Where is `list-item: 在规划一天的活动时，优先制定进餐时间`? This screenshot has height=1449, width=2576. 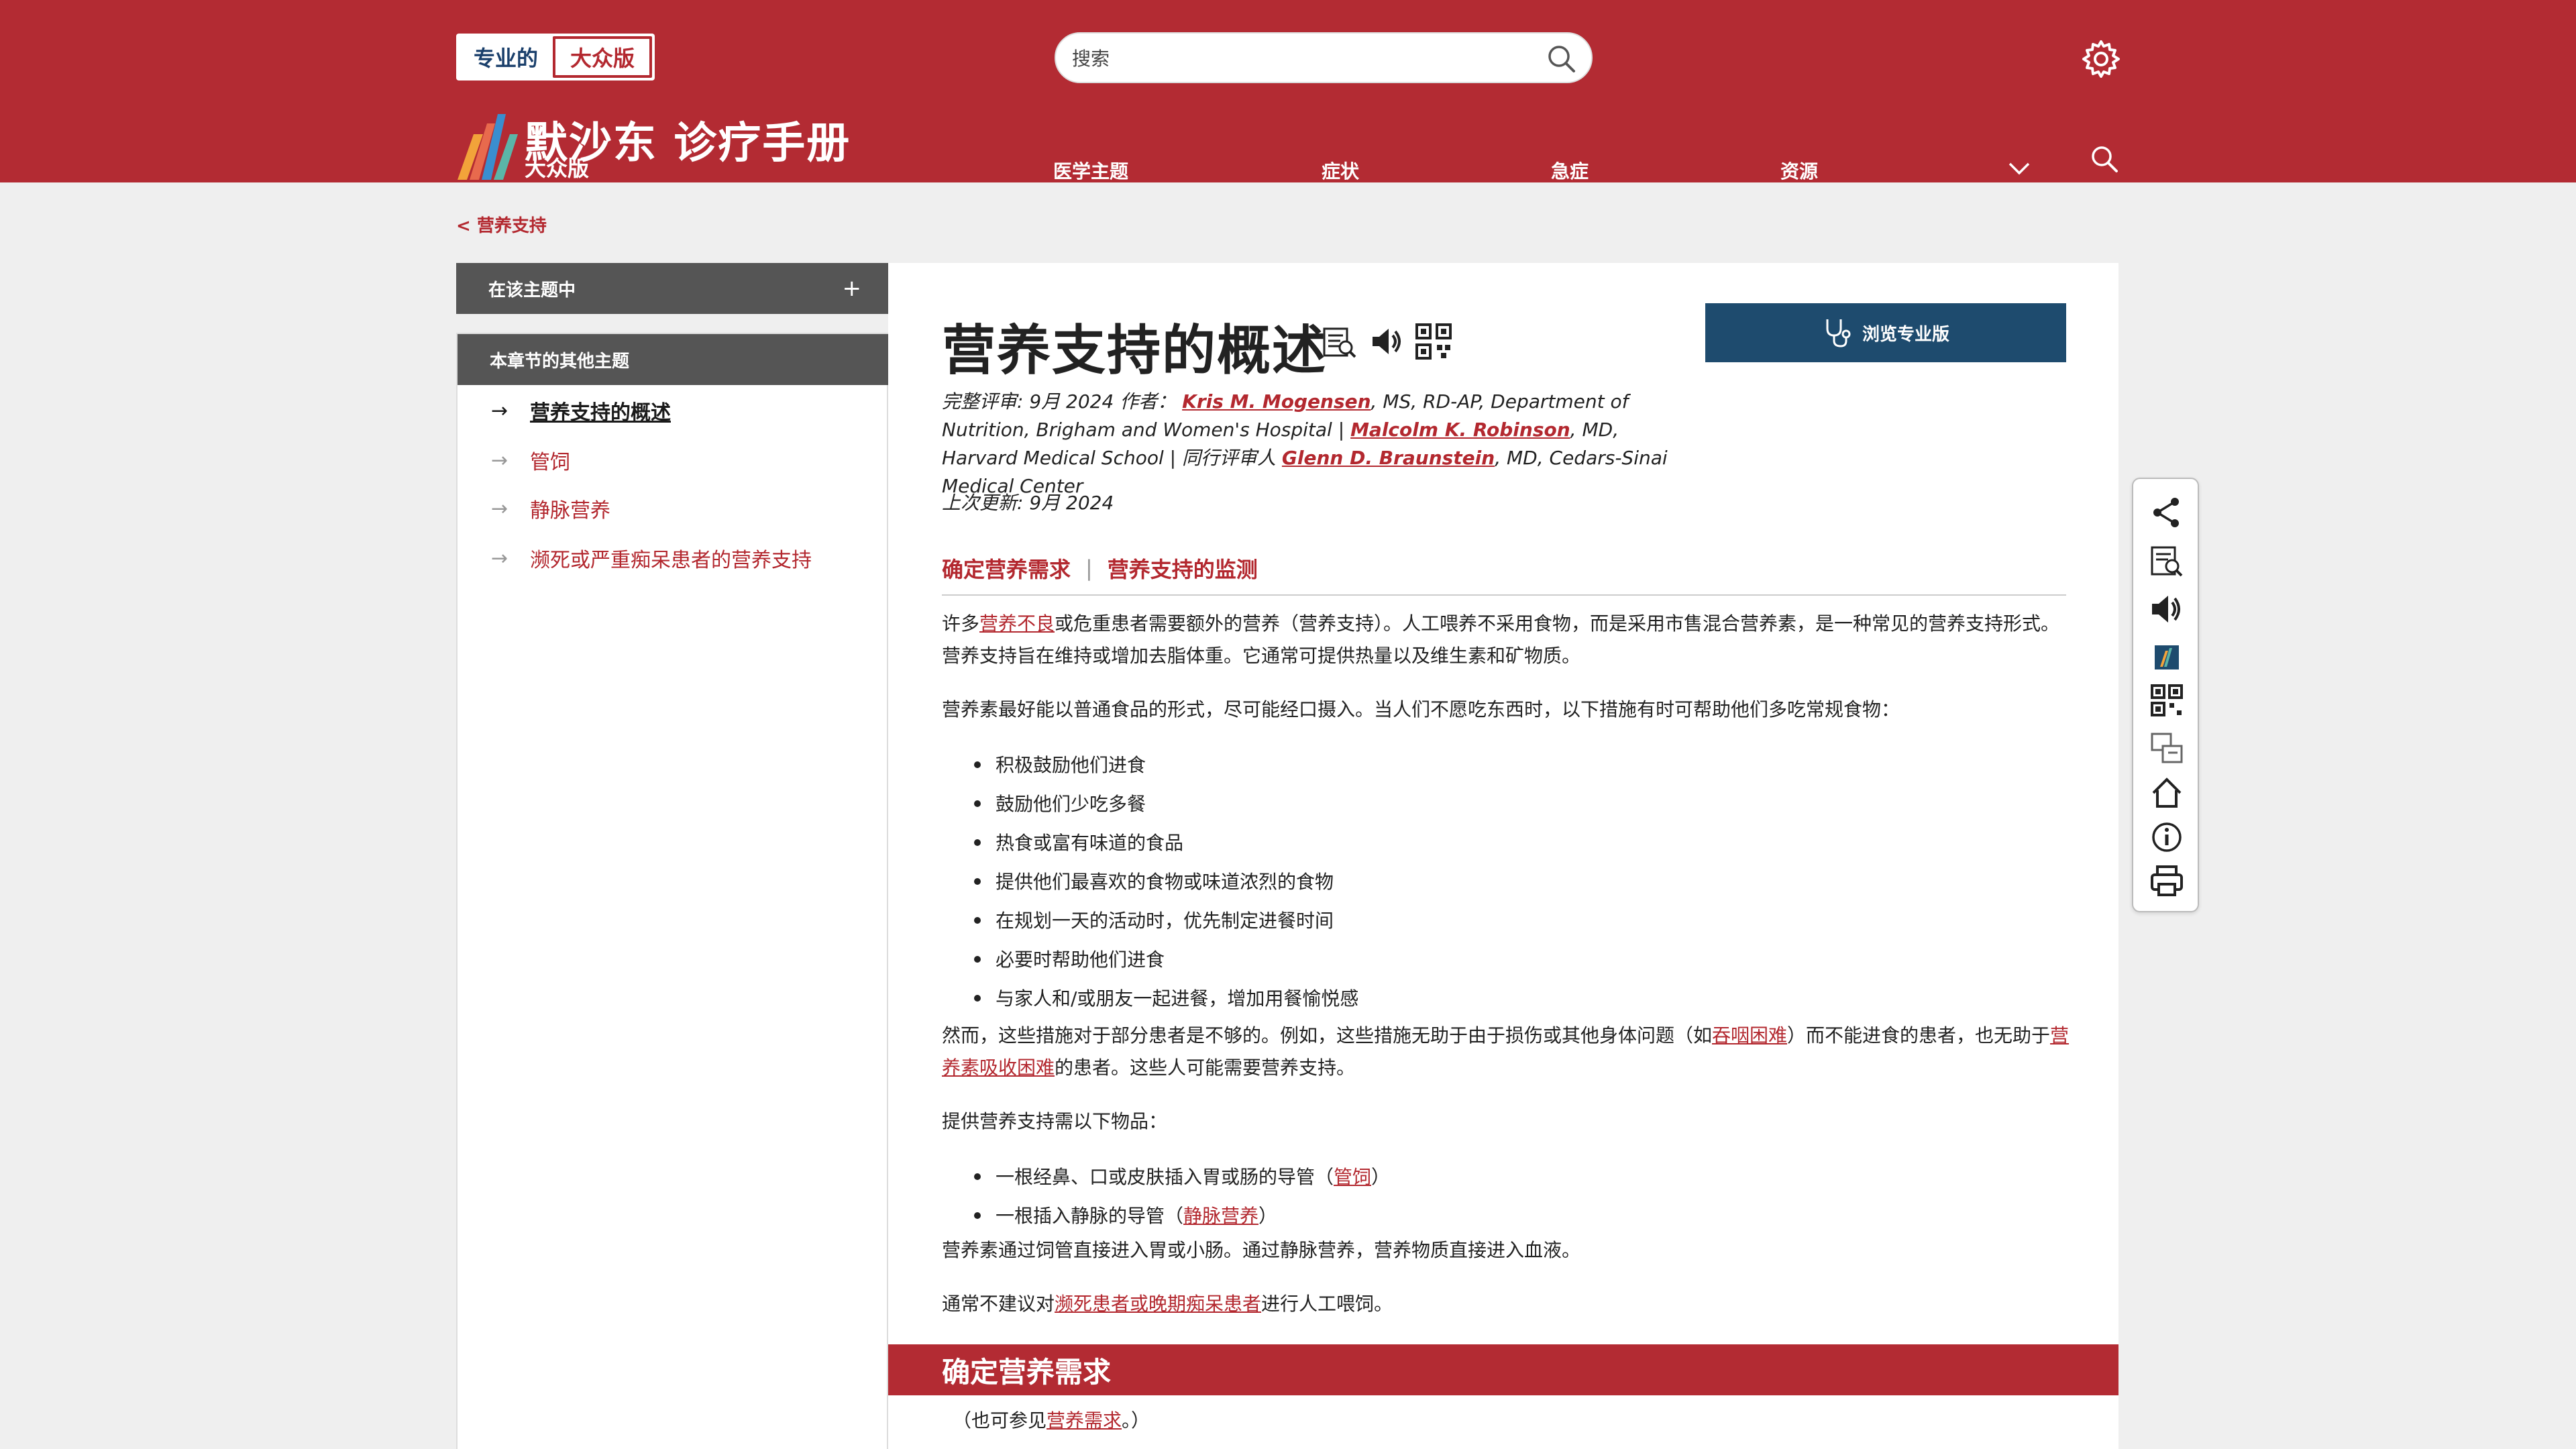 list-item: 在规划一天的活动时，优先制定进餐时间 is located at coordinates (1509, 919).